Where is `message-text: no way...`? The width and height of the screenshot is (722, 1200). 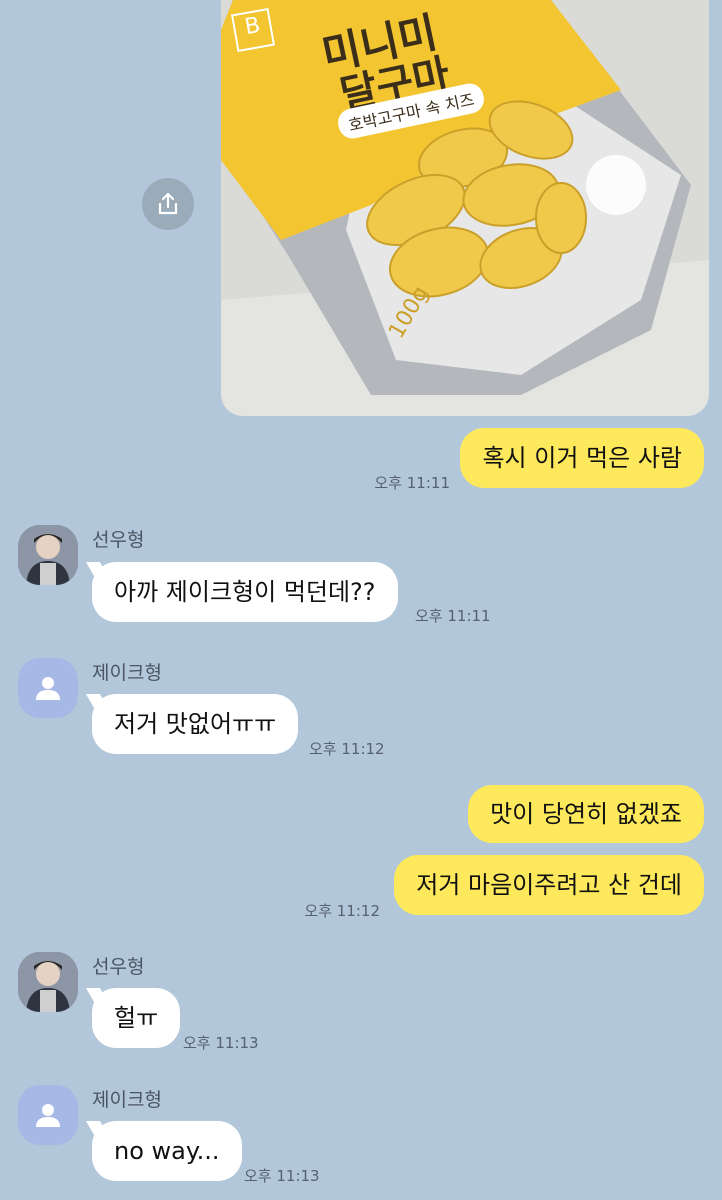
message-text: no way... is located at coordinates (167, 1151).